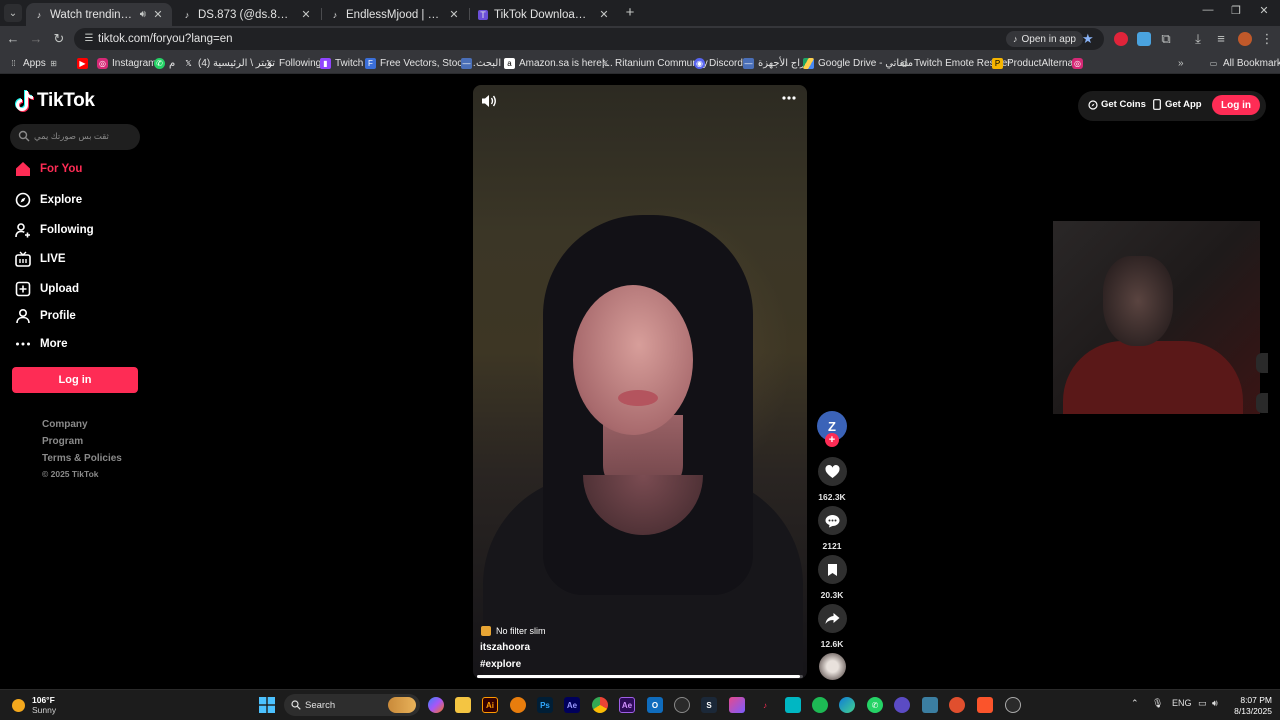 The image size is (1280, 720). Describe the element at coordinates (1088, 39) in the screenshot. I see `bookmark-star-icon: ★` at that location.